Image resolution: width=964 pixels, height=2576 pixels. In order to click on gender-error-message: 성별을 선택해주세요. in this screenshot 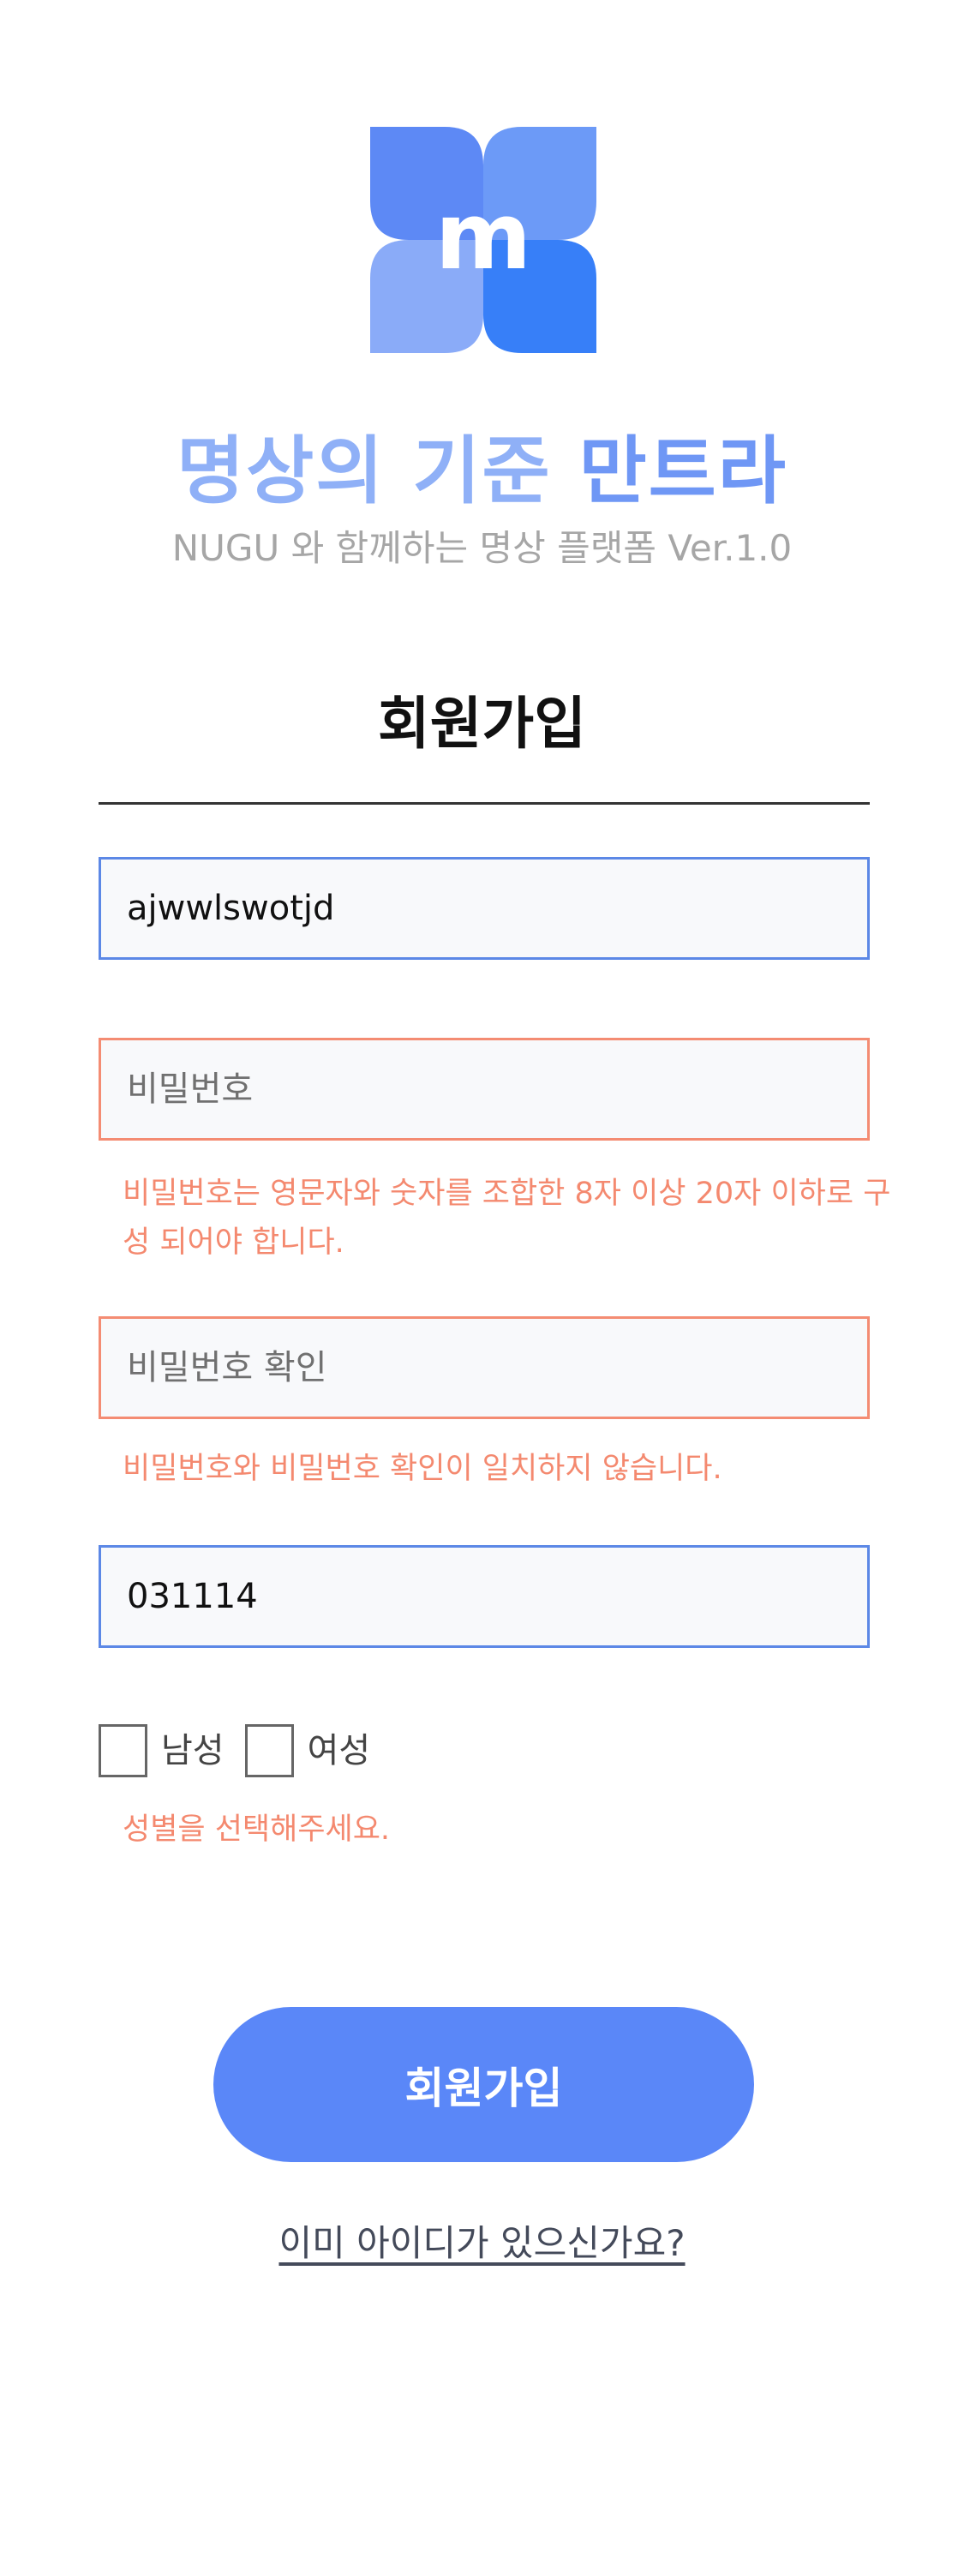, I will do `click(257, 1829)`.